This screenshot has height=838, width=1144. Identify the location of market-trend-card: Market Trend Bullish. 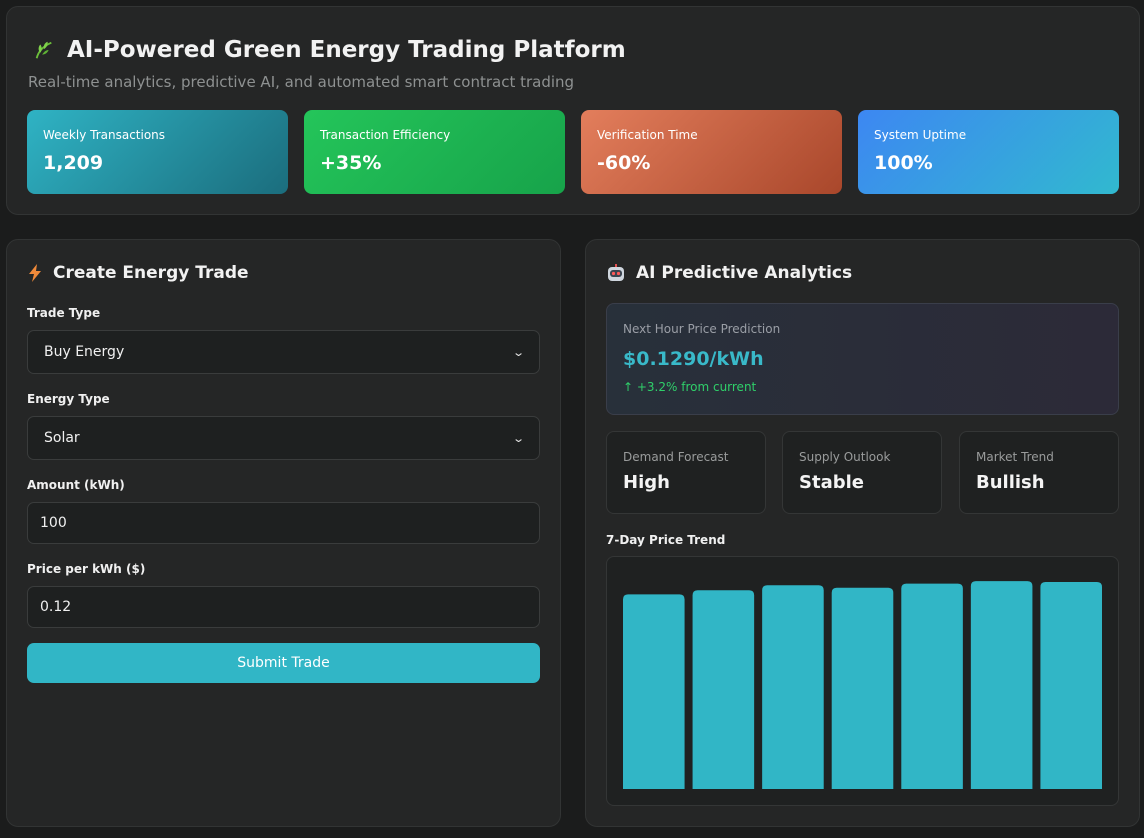
(1039, 472).